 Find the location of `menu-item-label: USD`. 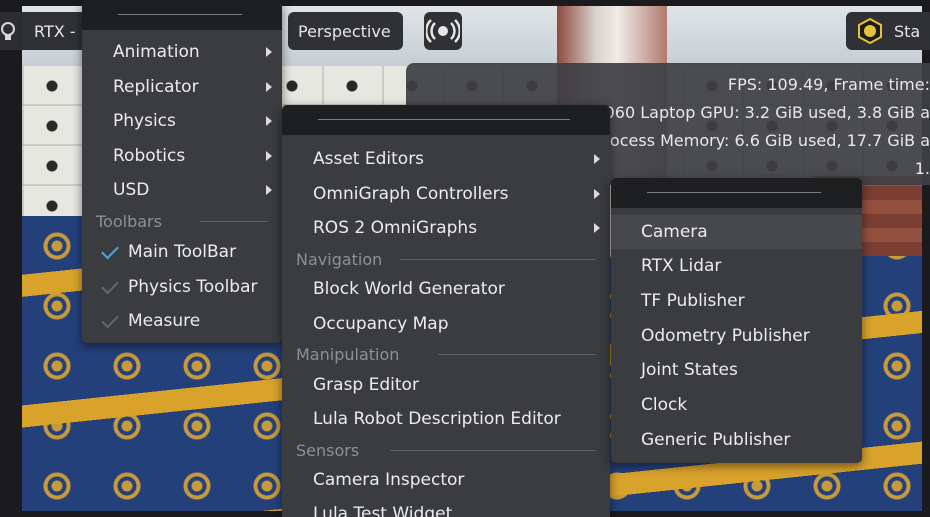

menu-item-label: USD is located at coordinates (131, 190).